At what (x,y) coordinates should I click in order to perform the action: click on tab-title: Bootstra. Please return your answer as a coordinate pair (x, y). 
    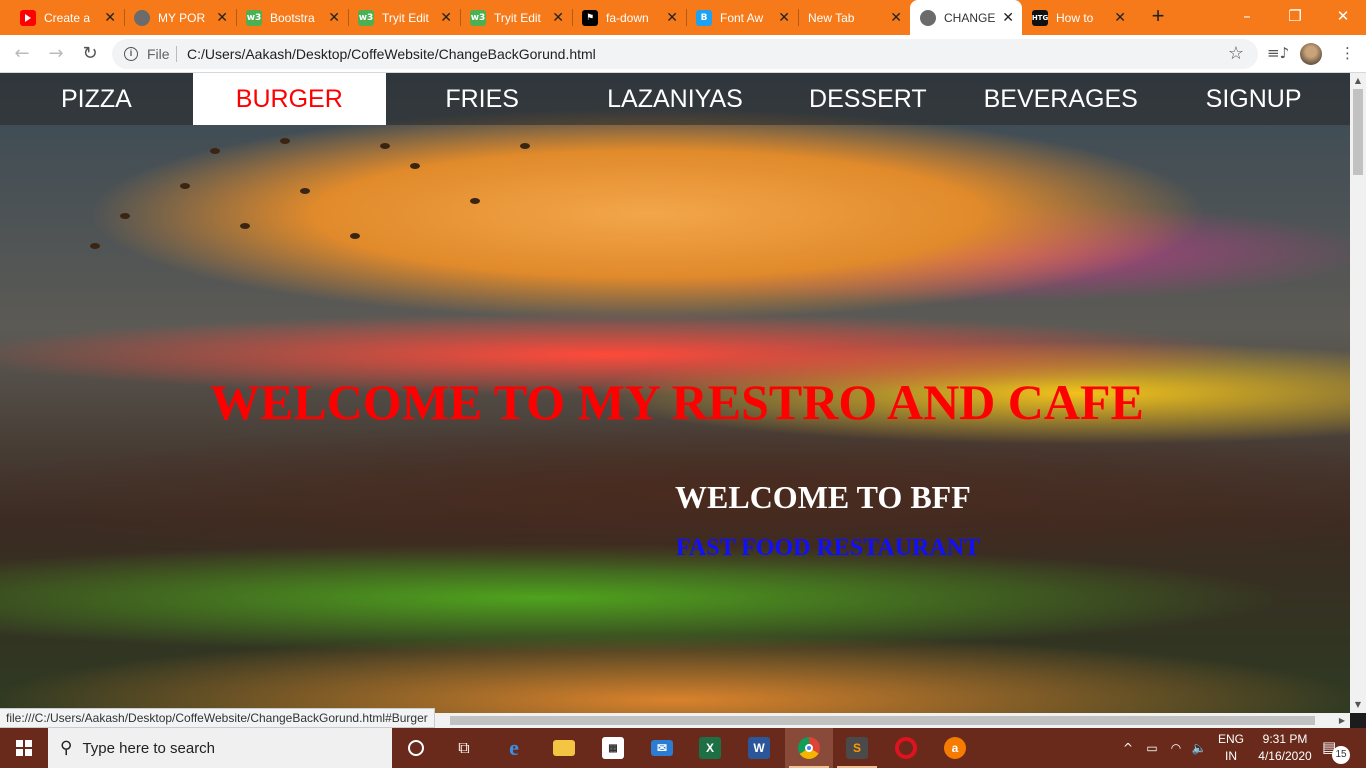
    Looking at the image, I should click on (292, 17).